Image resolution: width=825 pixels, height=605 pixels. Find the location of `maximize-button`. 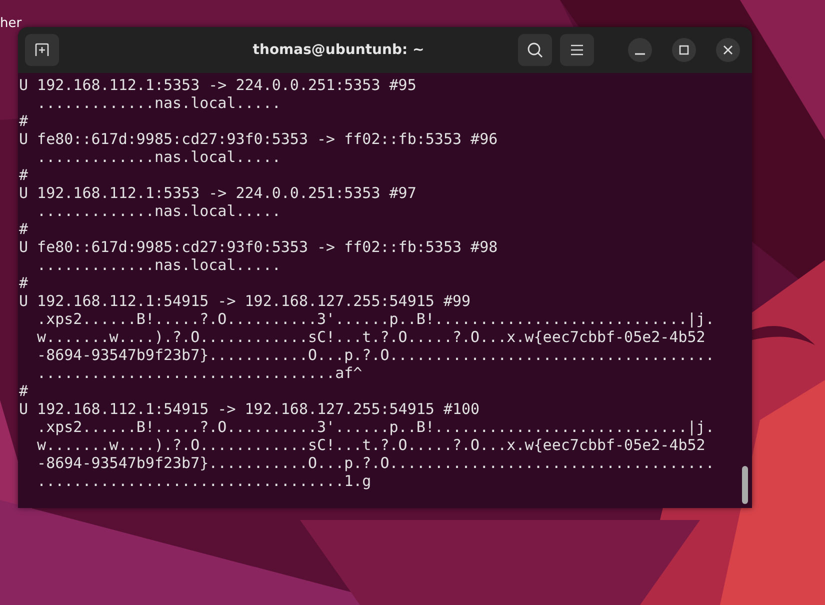

maximize-button is located at coordinates (684, 50).